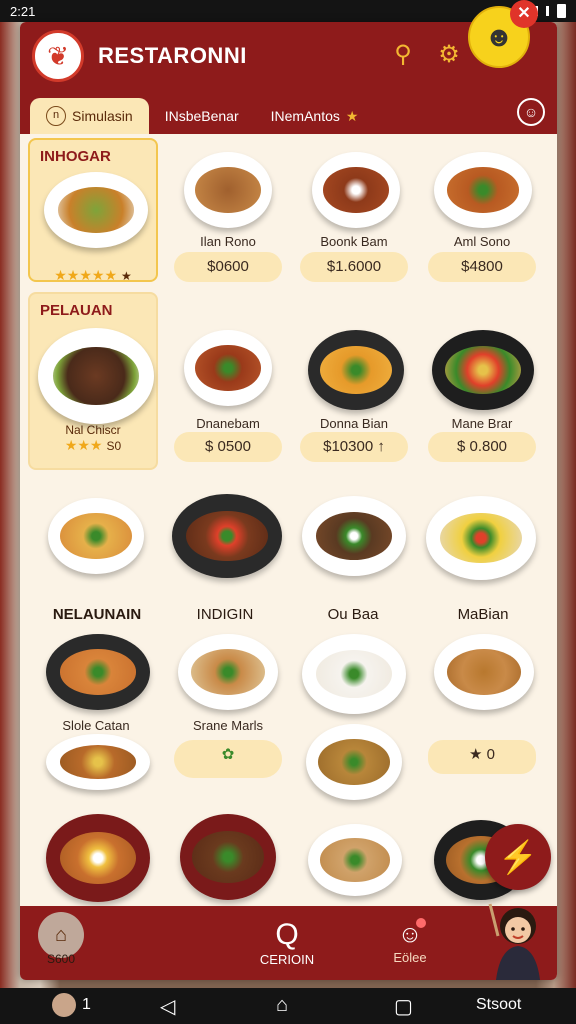 This screenshot has width=576, height=1024. I want to click on tab-simulasin: n Simulasin, so click(89, 116).